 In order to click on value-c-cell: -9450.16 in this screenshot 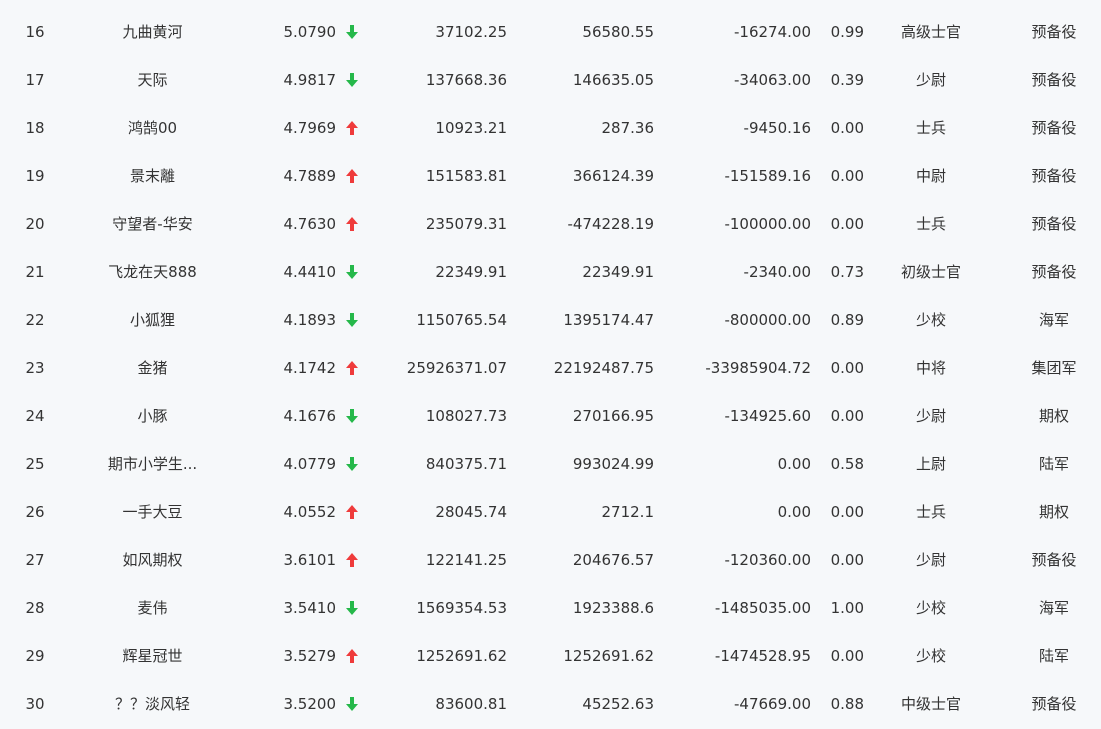, I will do `click(777, 128)`.